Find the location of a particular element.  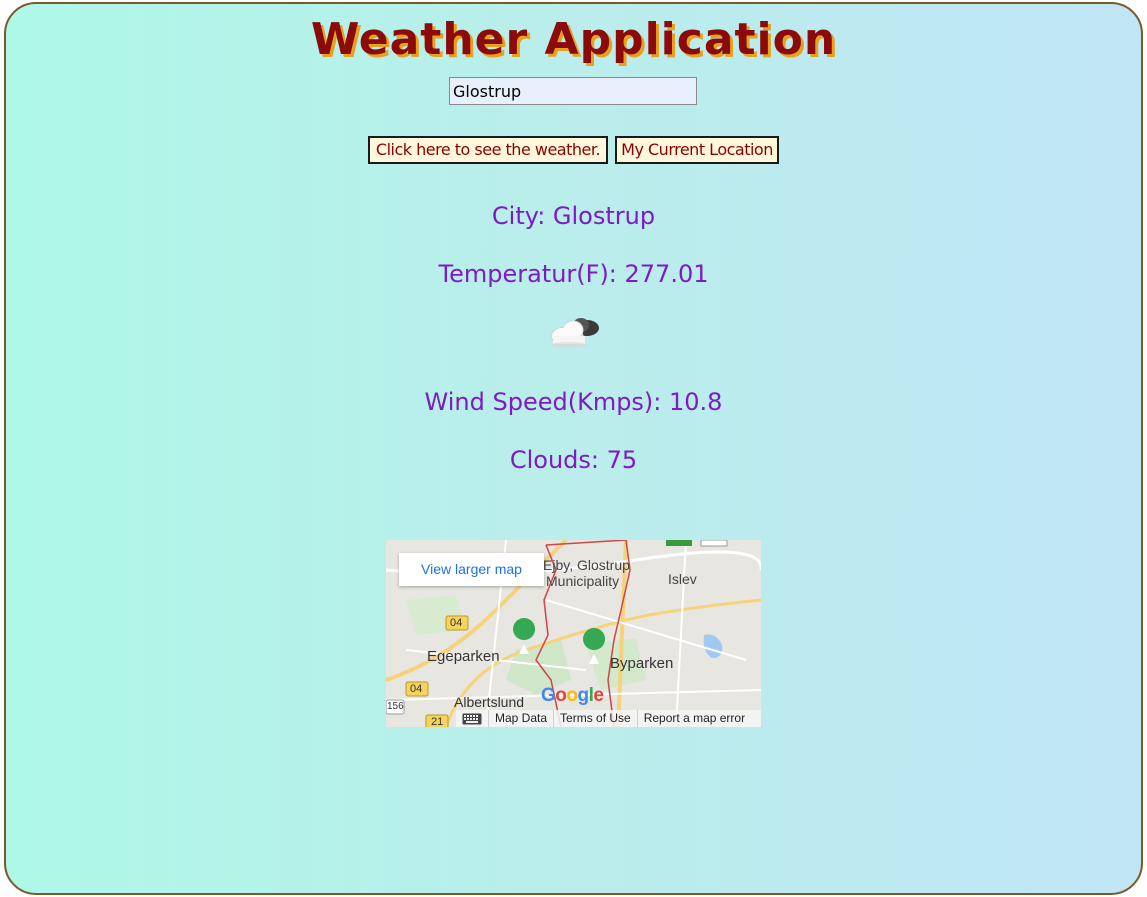

google-logo: Google is located at coordinates (572, 695).